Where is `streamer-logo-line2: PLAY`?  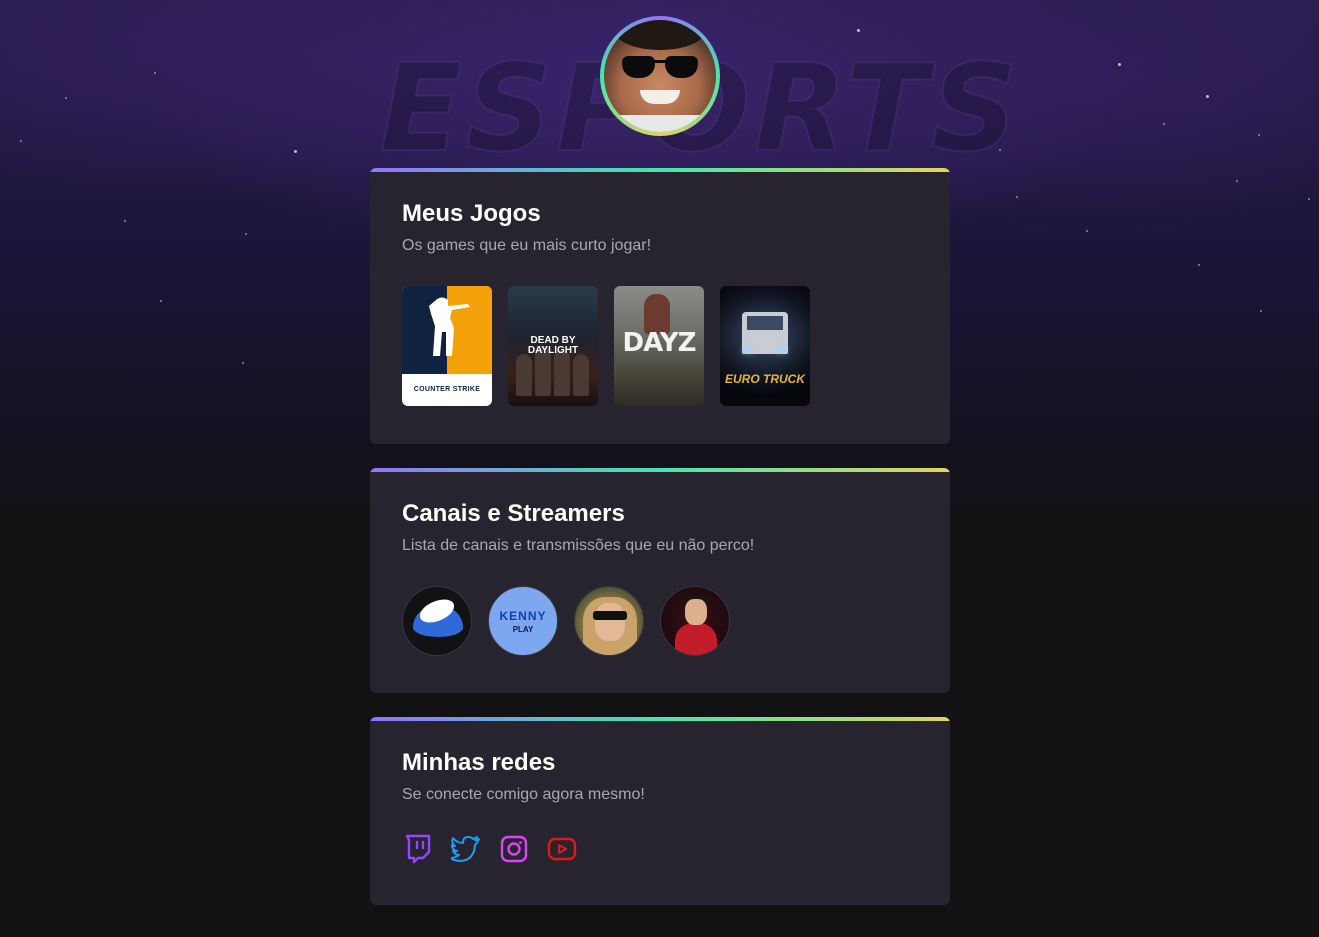 streamer-logo-line2: PLAY is located at coordinates (523, 629).